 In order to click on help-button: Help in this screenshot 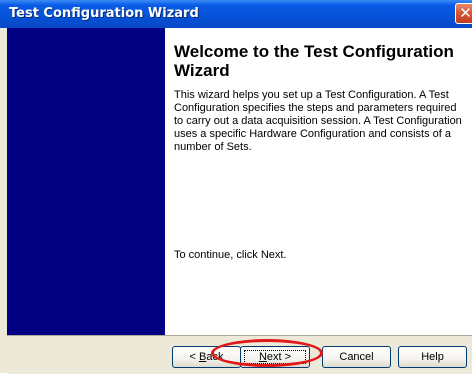, I will do `click(432, 357)`.